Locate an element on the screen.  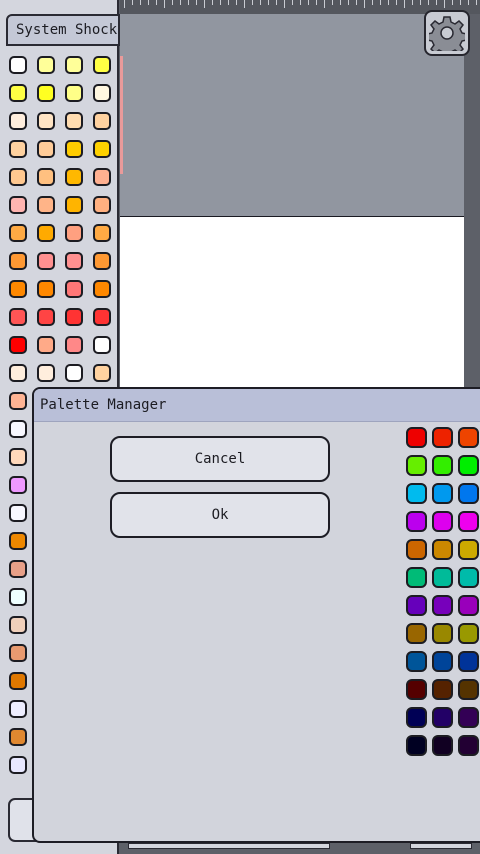
scrollbar-thumb is located at coordinates (441, 846).